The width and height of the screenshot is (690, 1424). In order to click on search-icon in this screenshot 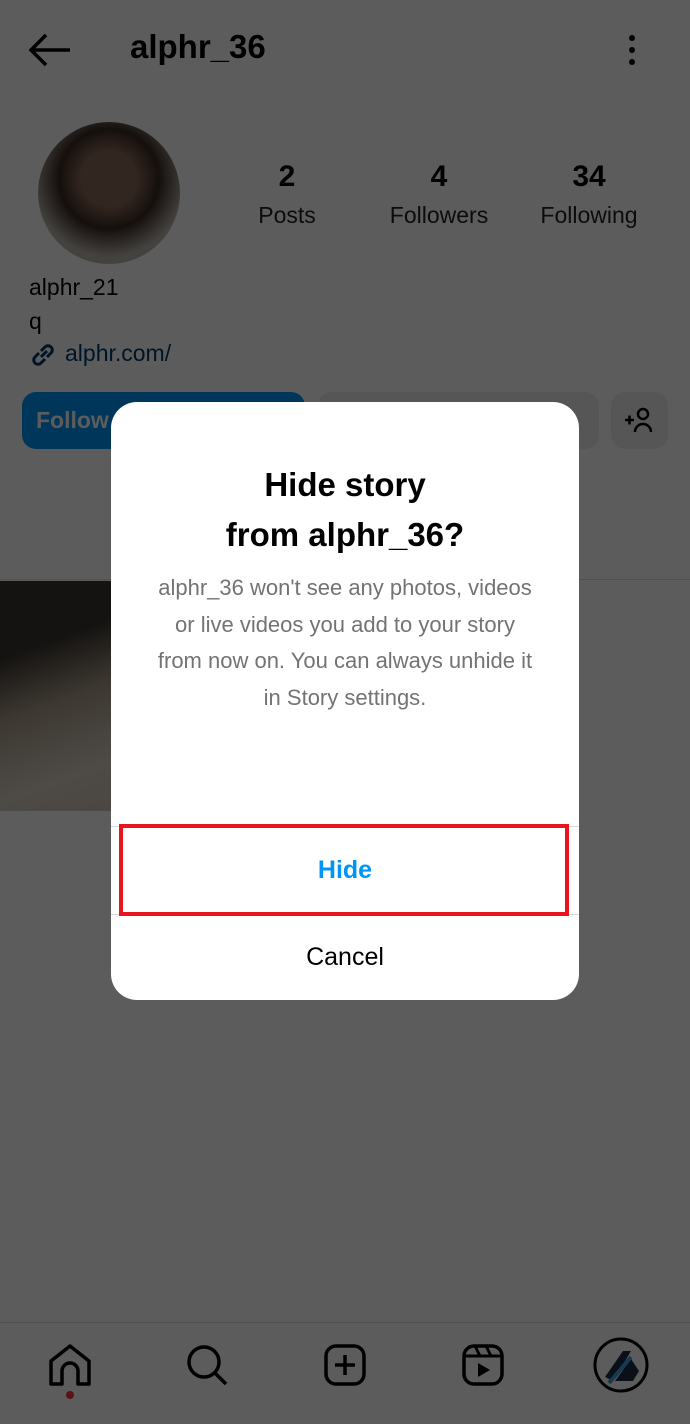, I will do `click(207, 1365)`.